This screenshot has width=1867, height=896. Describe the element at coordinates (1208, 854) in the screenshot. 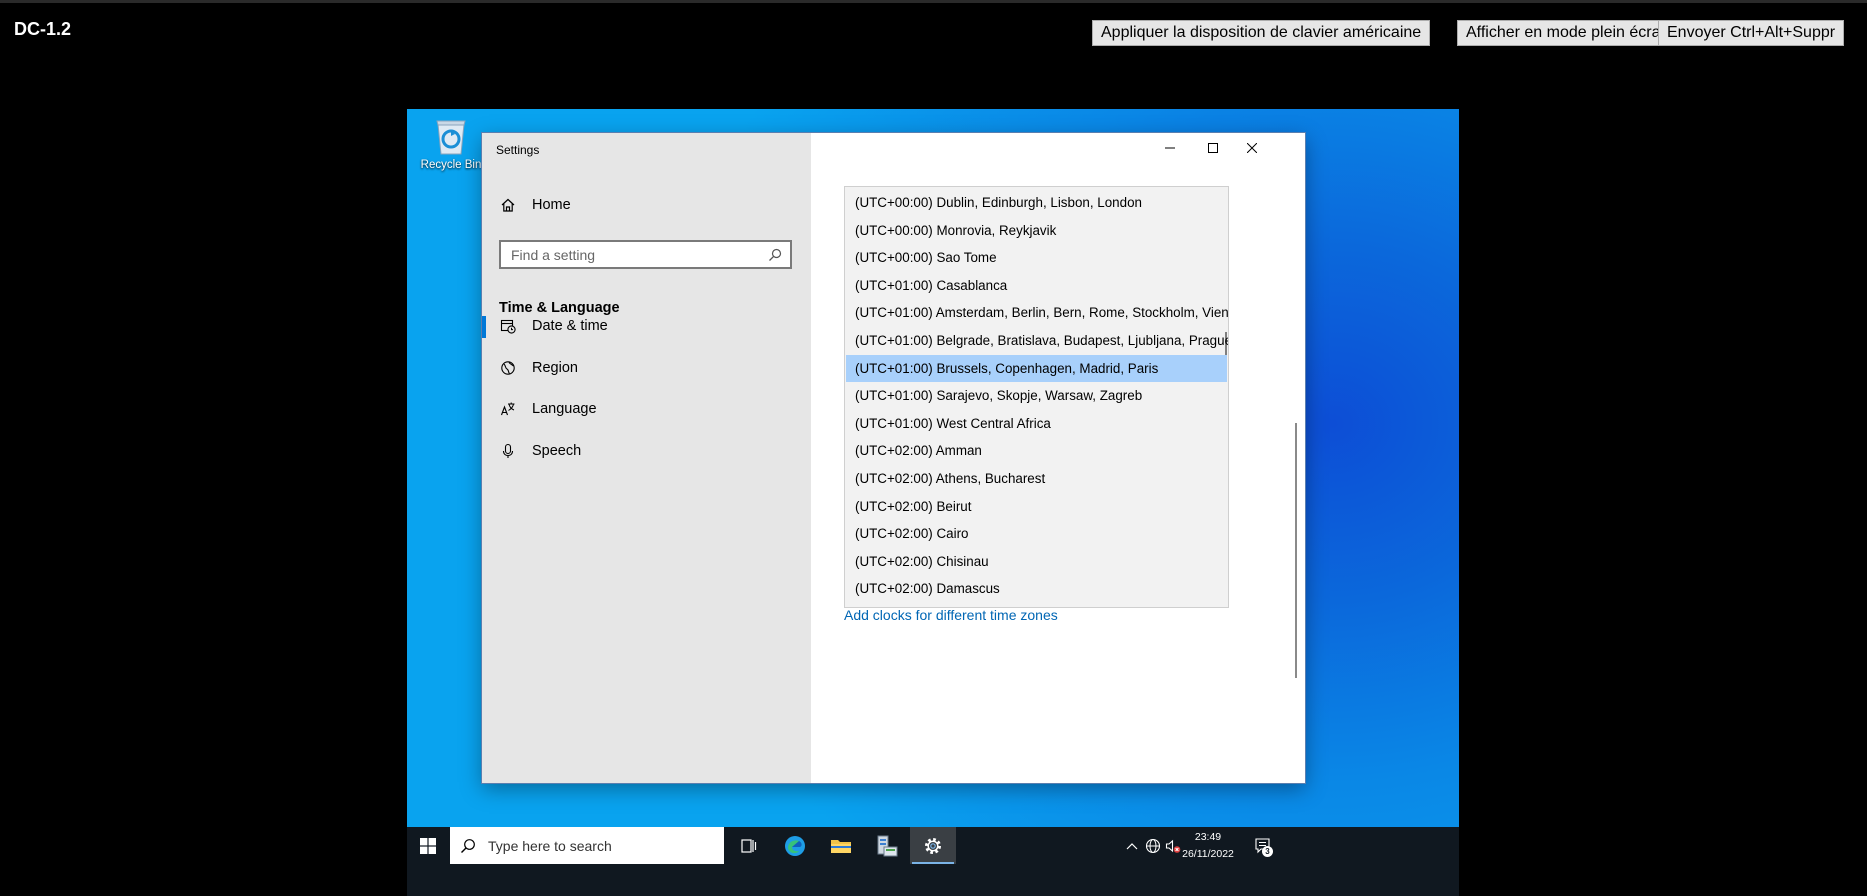

I see `clock-date: 26/11/2022` at that location.